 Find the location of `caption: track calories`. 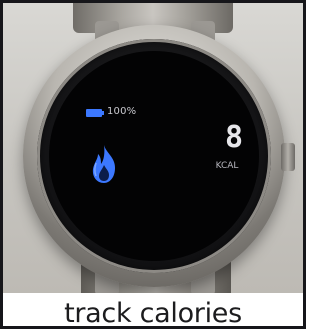

caption: track calories is located at coordinates (153, 311).